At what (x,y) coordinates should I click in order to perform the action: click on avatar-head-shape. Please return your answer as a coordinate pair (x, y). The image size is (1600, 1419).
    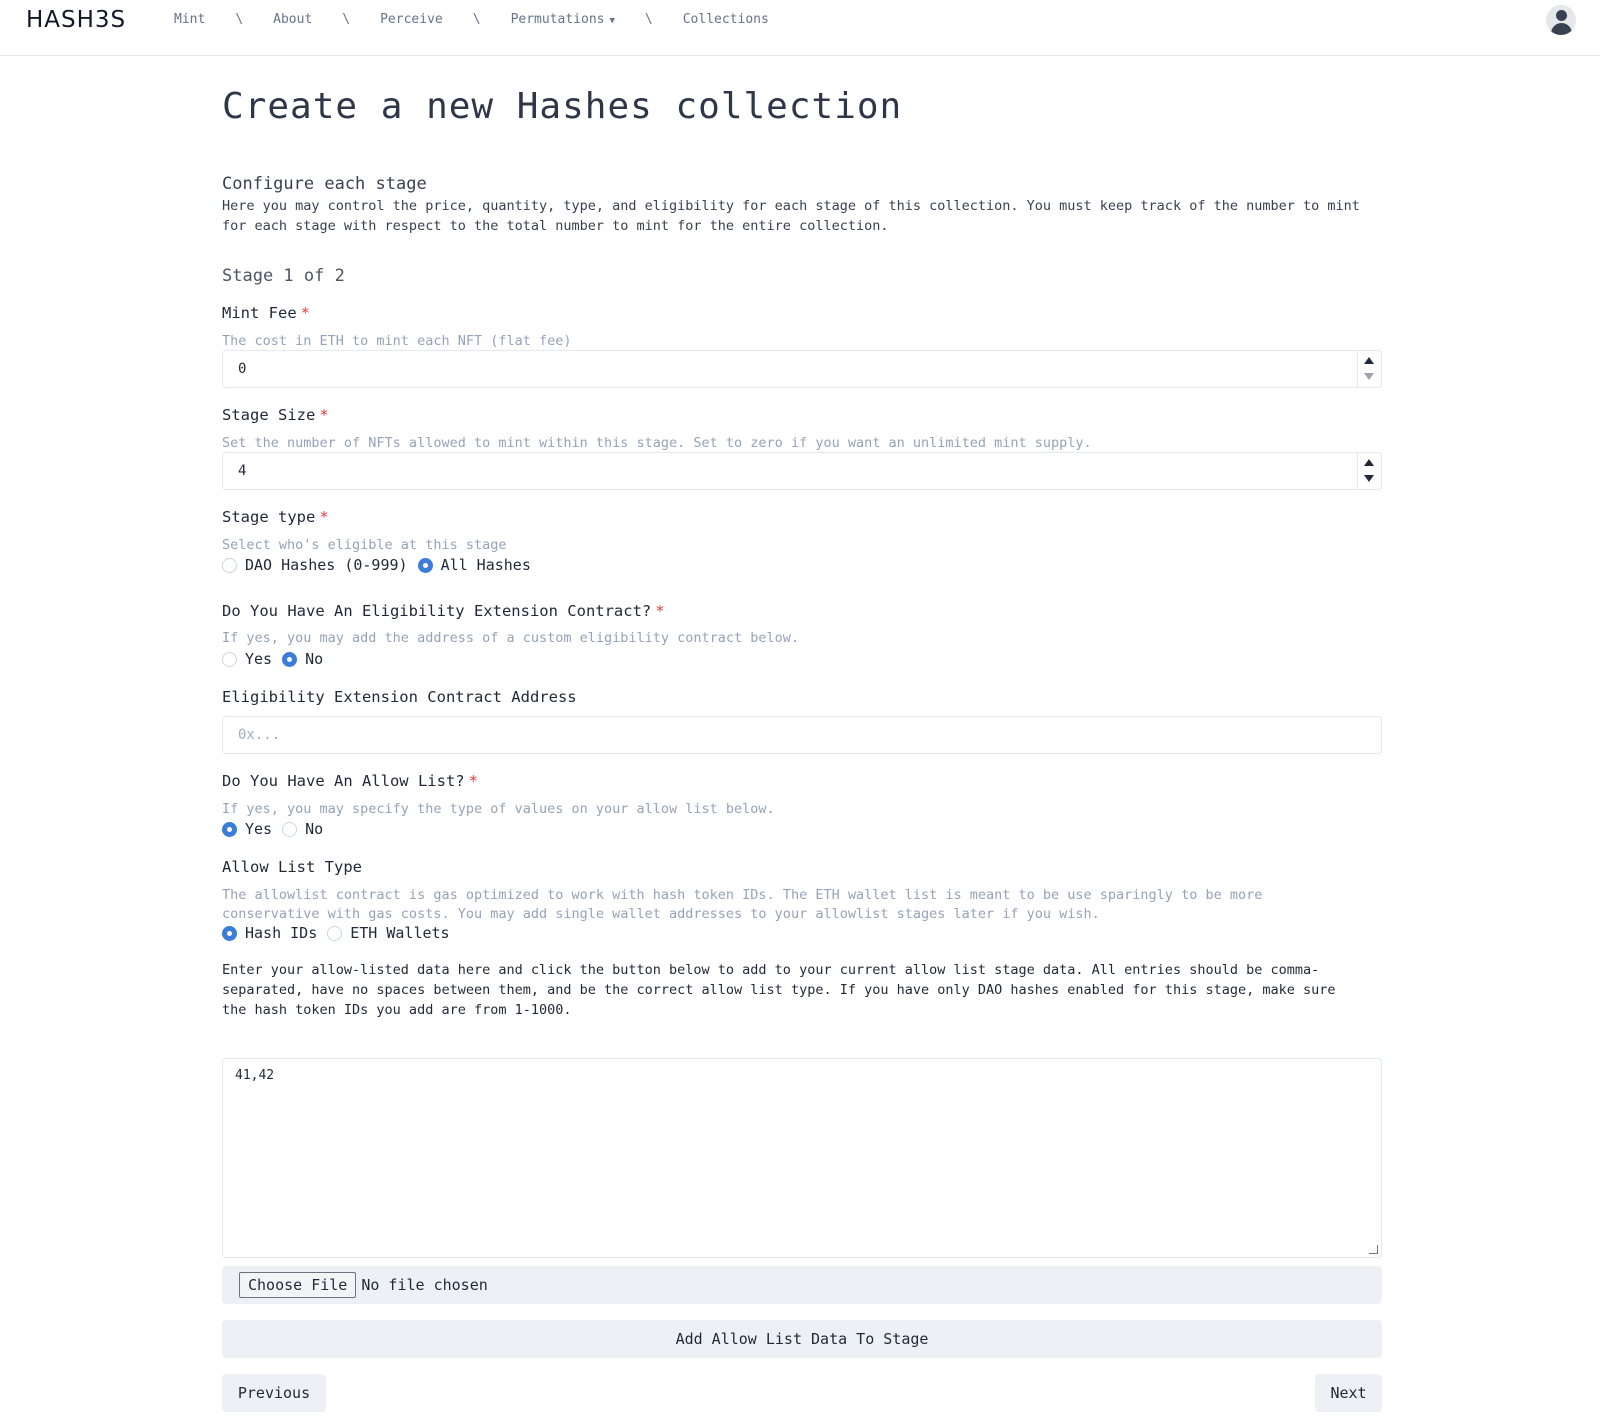
    Looking at the image, I should click on (1561, 15).